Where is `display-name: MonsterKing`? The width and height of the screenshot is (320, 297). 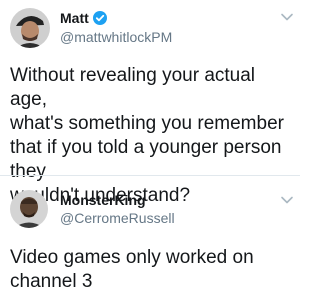 display-name: MonsterKing is located at coordinates (103, 200).